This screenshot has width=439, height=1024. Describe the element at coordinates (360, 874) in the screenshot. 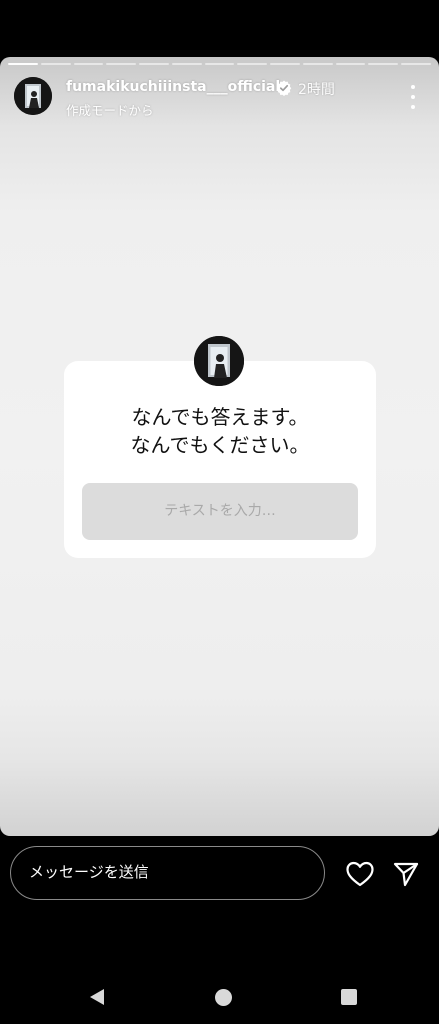

I see `heart-icon` at that location.